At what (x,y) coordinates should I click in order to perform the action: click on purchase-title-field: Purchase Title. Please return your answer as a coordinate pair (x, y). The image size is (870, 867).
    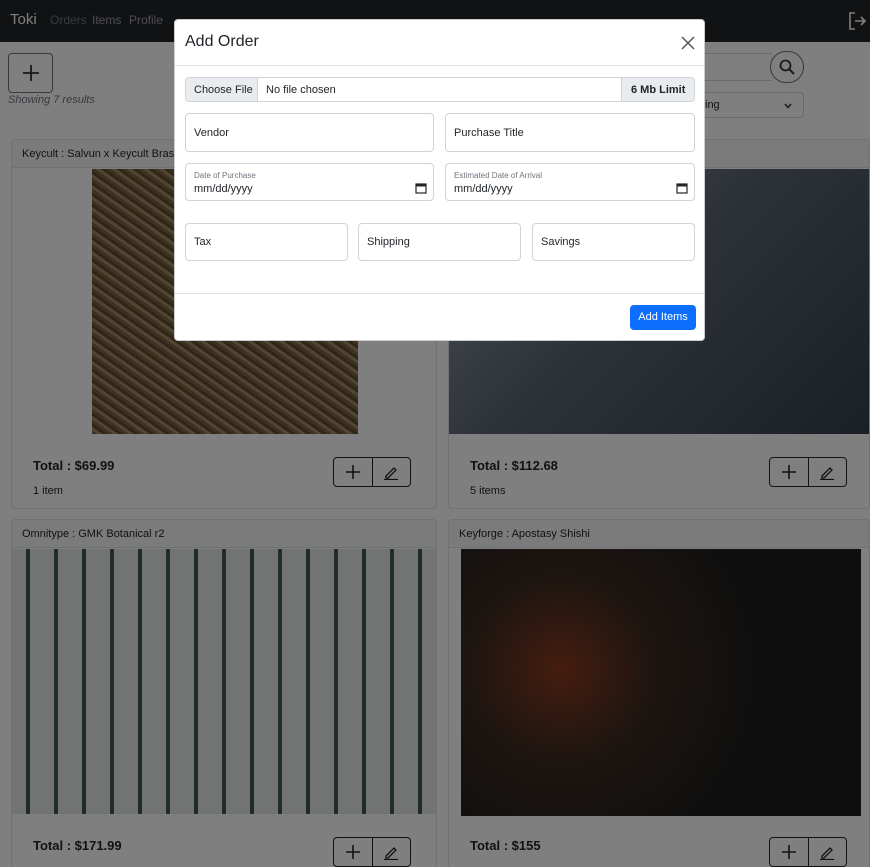
    Looking at the image, I should click on (570, 132).